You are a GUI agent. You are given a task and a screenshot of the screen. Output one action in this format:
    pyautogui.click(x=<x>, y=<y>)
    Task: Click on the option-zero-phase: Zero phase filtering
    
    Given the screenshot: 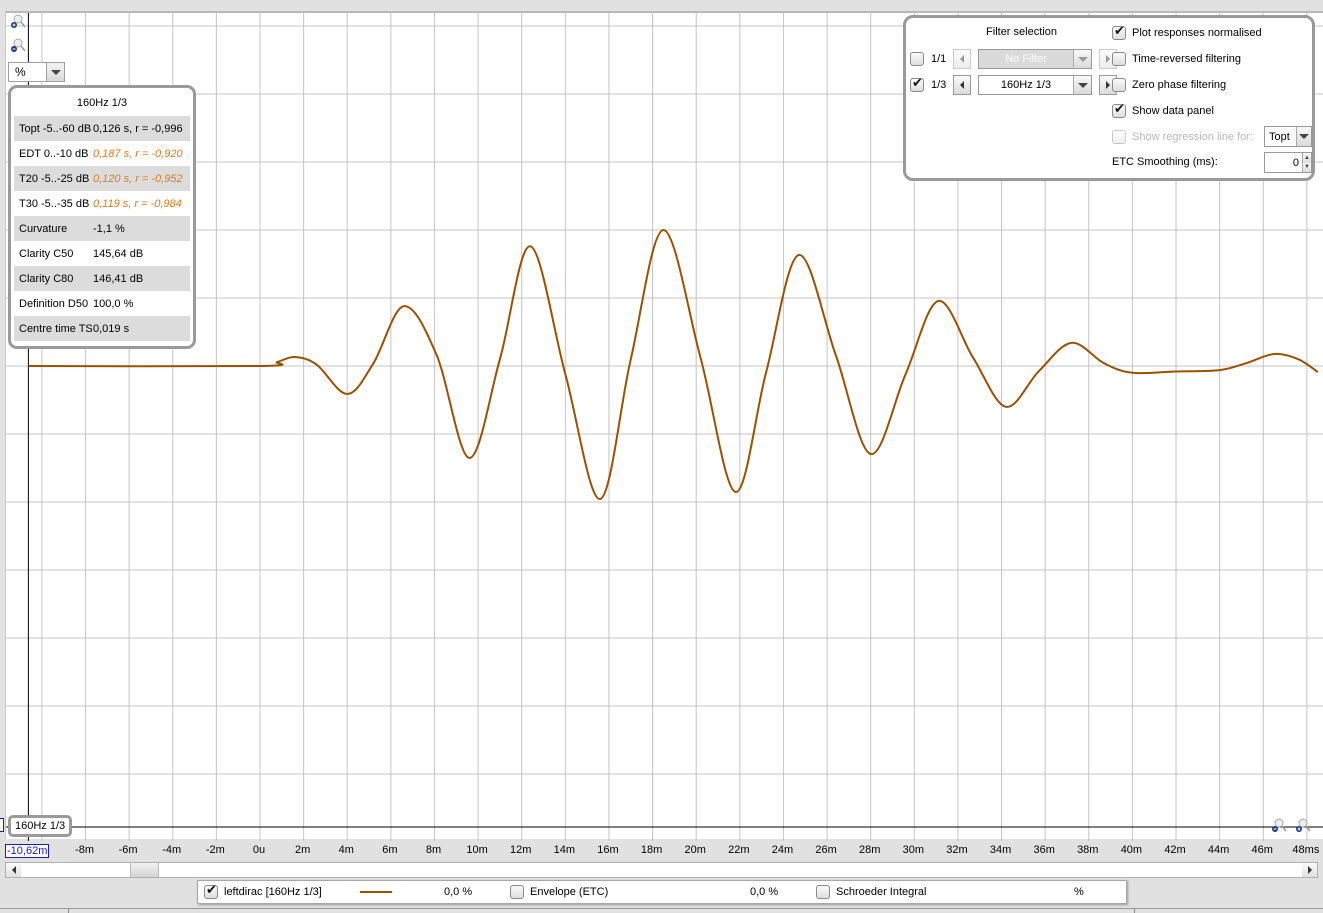 What is the action you would take?
    pyautogui.click(x=1169, y=85)
    